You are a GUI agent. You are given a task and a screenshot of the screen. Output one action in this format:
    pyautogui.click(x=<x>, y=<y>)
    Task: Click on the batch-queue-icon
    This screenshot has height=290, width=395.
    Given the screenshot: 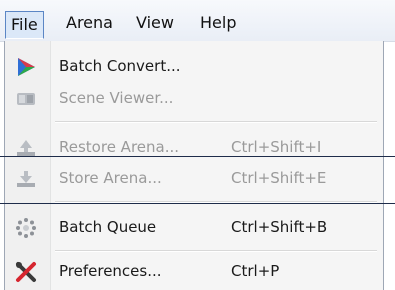 What is the action you would take?
    pyautogui.click(x=26, y=228)
    